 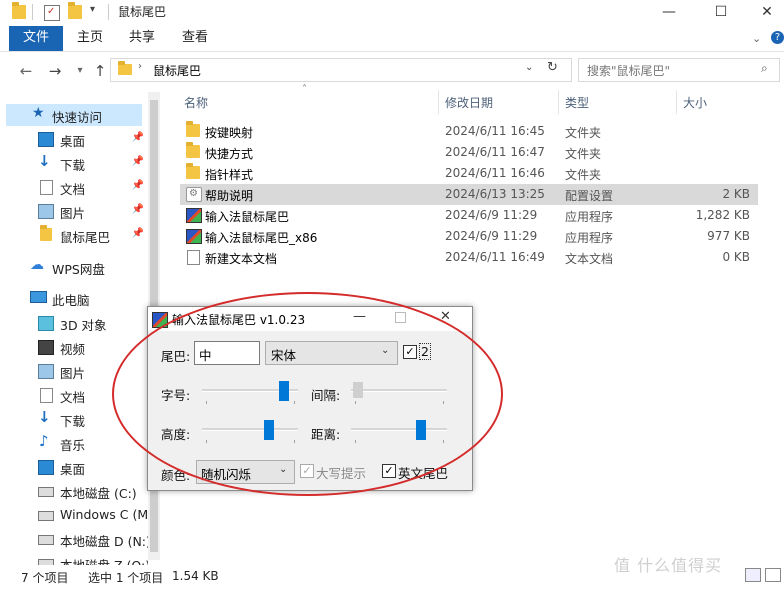 What do you see at coordinates (227, 353) in the screenshot?
I see `tail-text-input: 中` at bounding box center [227, 353].